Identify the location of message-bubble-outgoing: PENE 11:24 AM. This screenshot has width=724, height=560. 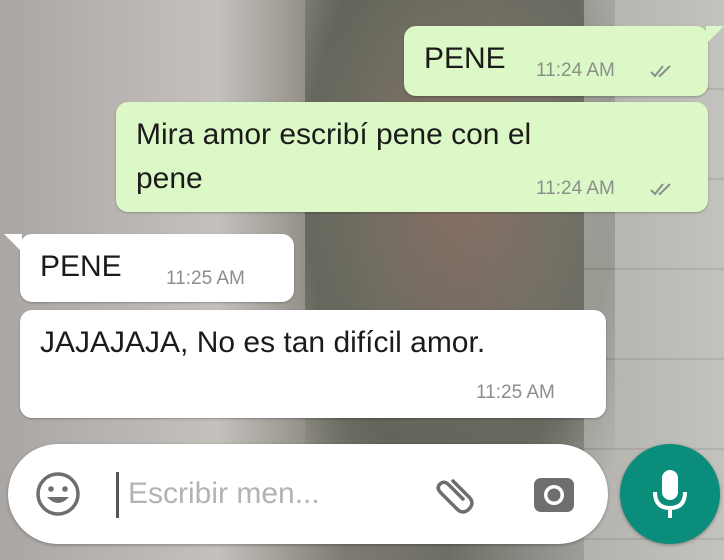
(556, 61).